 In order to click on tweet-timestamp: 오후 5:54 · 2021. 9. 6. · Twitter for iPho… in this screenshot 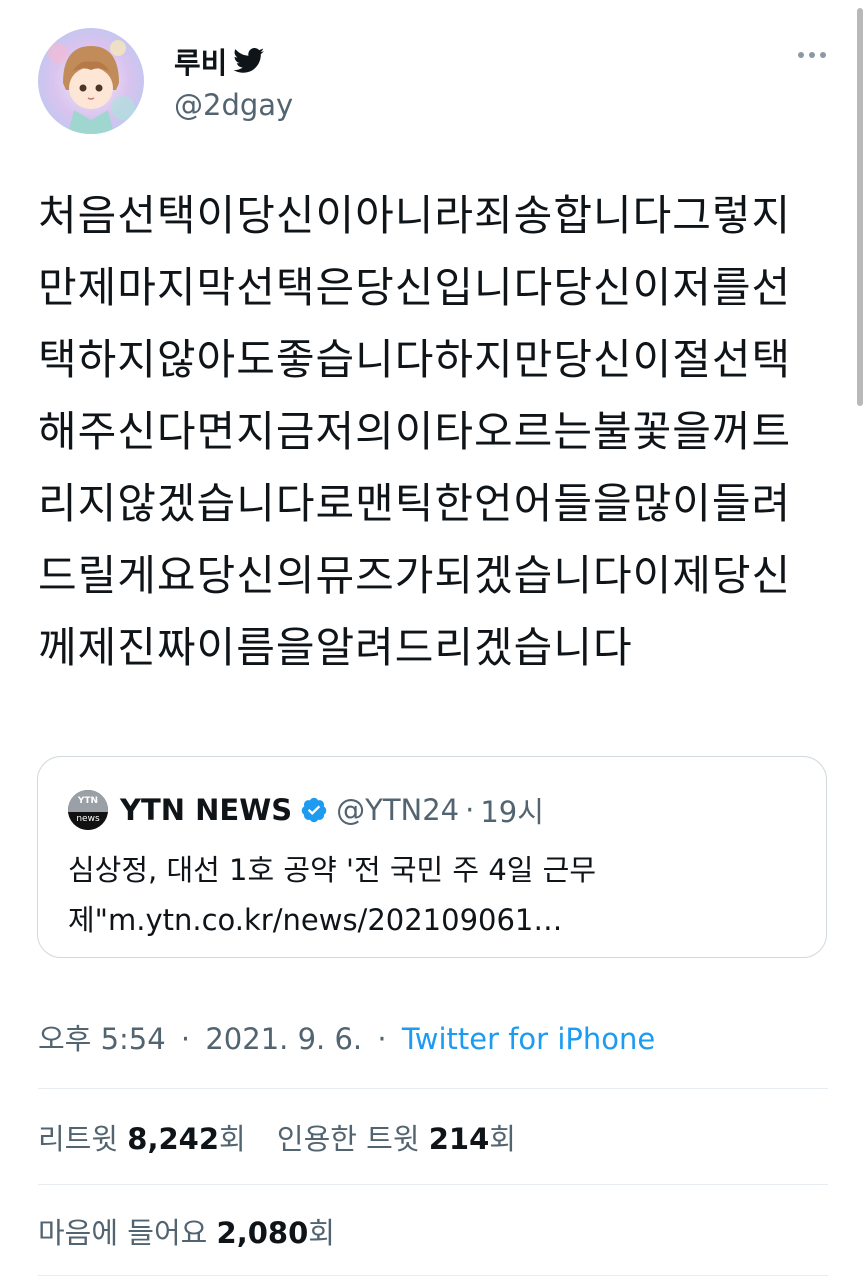, I will do `click(347, 1039)`.